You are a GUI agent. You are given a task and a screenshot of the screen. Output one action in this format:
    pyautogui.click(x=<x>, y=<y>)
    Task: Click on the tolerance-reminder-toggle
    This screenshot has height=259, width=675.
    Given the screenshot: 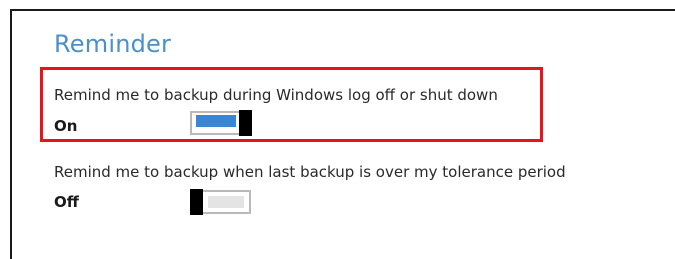 What is the action you would take?
    pyautogui.click(x=220, y=202)
    